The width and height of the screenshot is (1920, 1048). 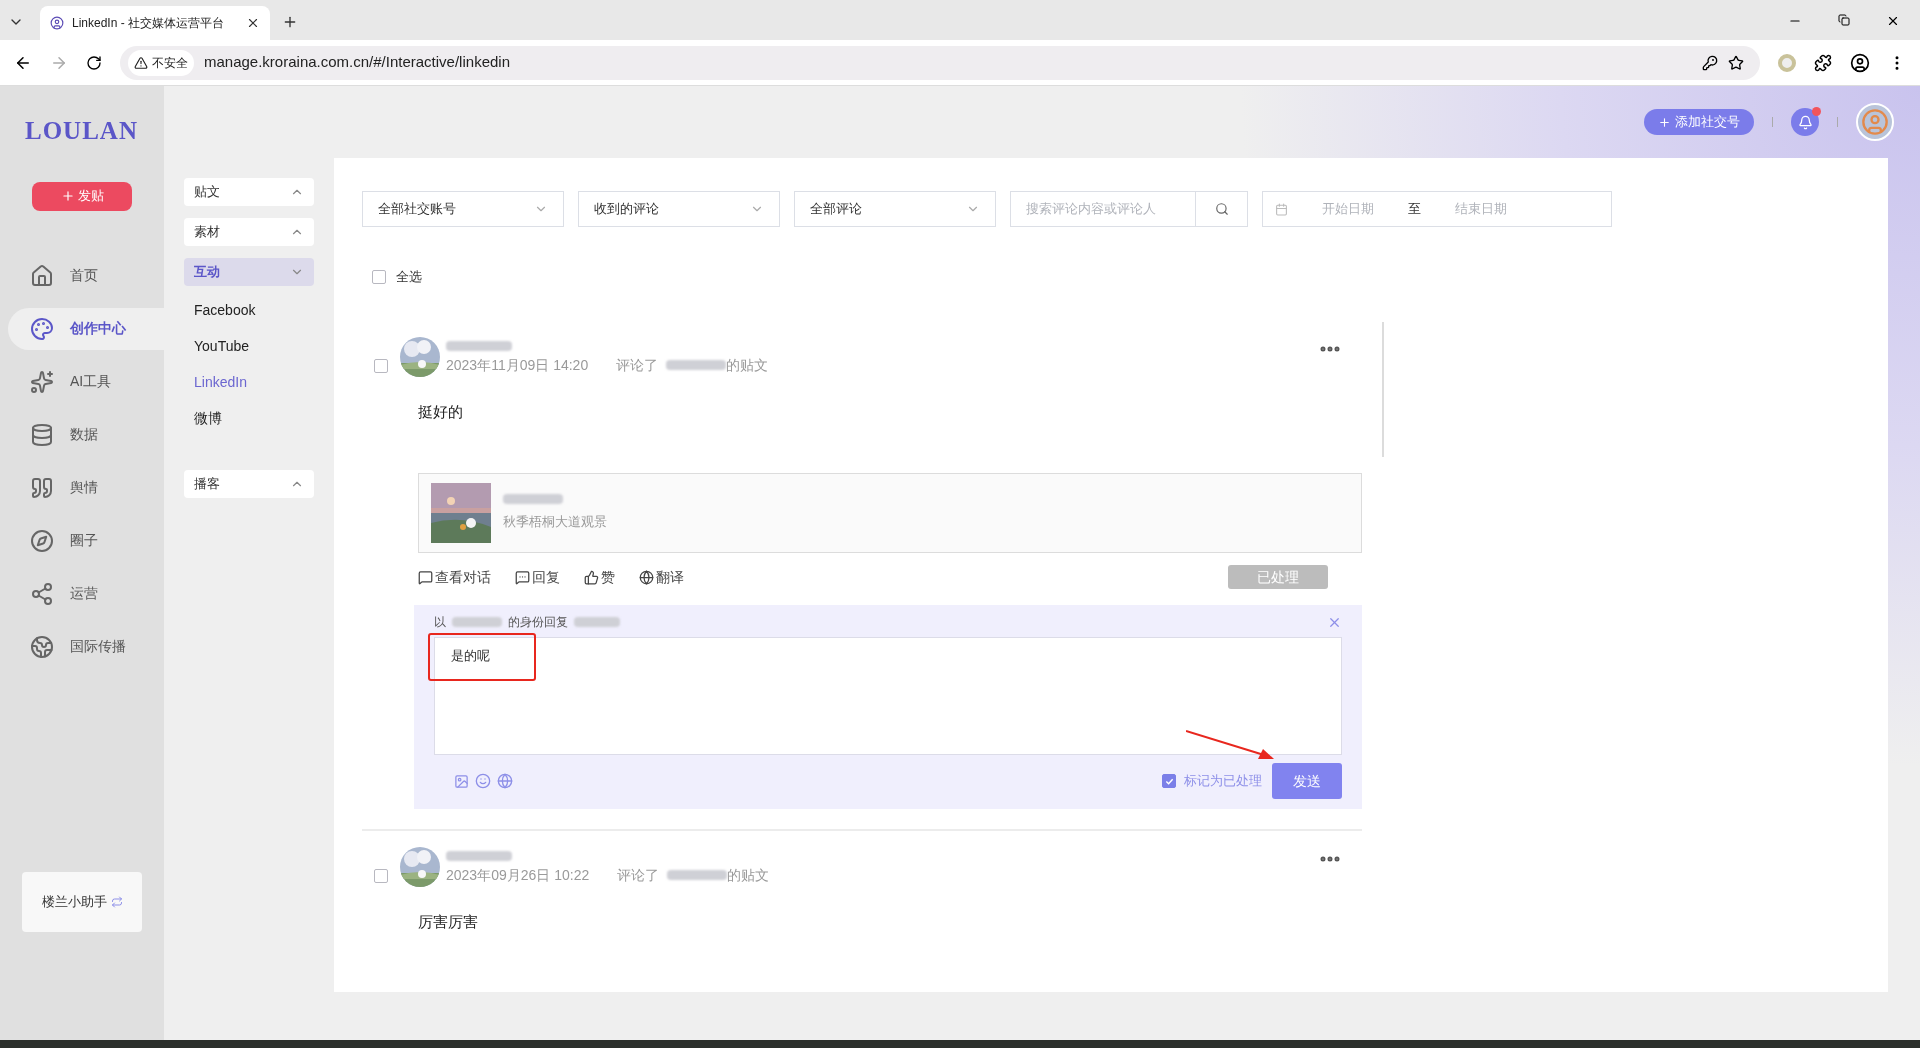 I want to click on reply-input: 是的呢, so click(x=888, y=696).